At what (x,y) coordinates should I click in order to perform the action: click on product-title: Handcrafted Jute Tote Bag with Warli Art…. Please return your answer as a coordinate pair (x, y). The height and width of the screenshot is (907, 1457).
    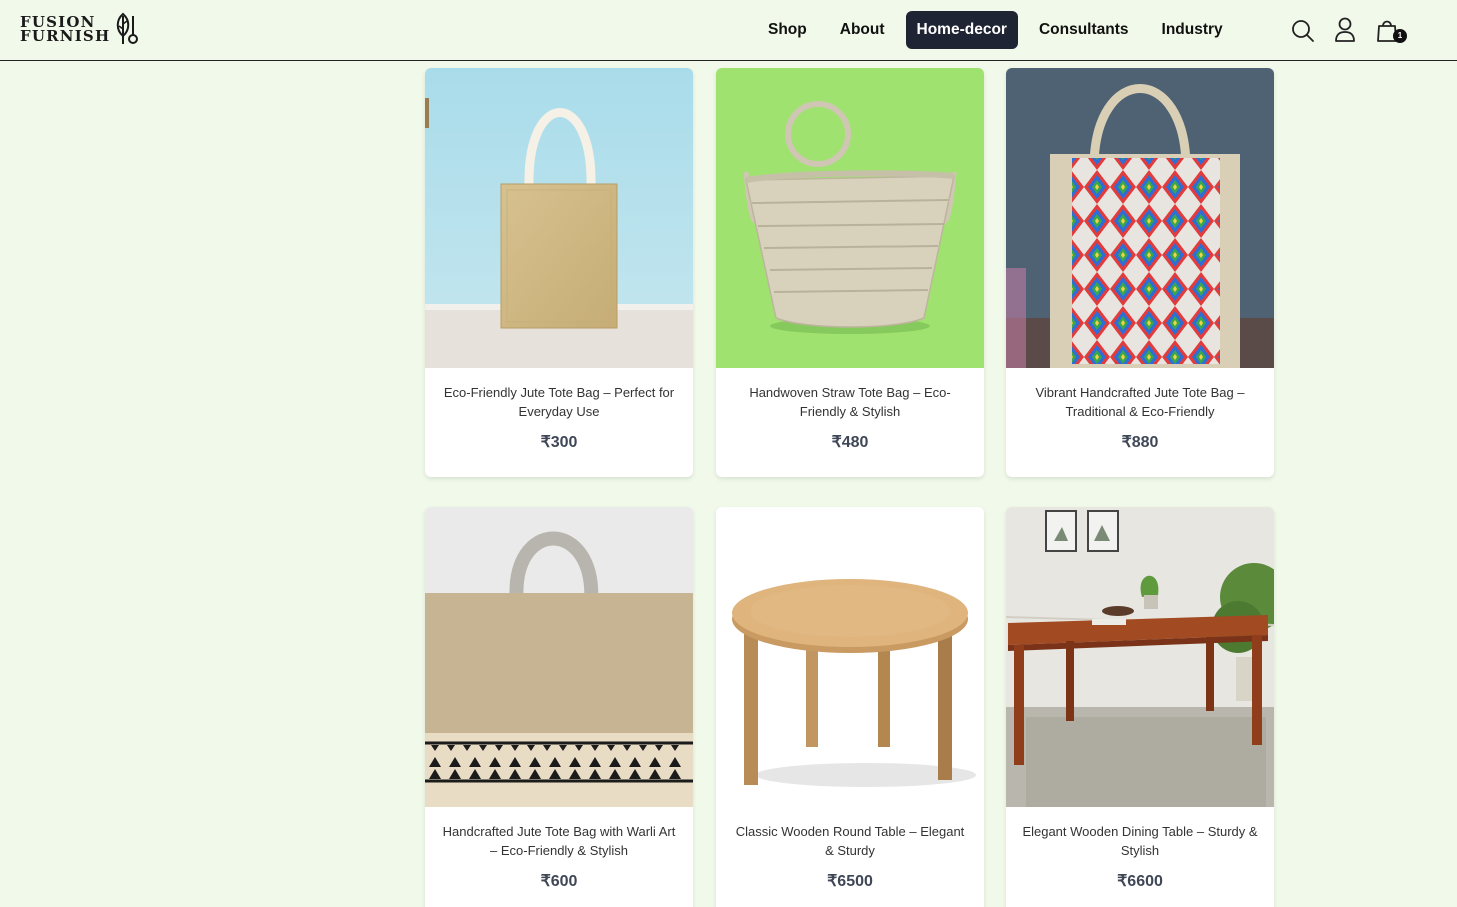
    Looking at the image, I should click on (559, 841).